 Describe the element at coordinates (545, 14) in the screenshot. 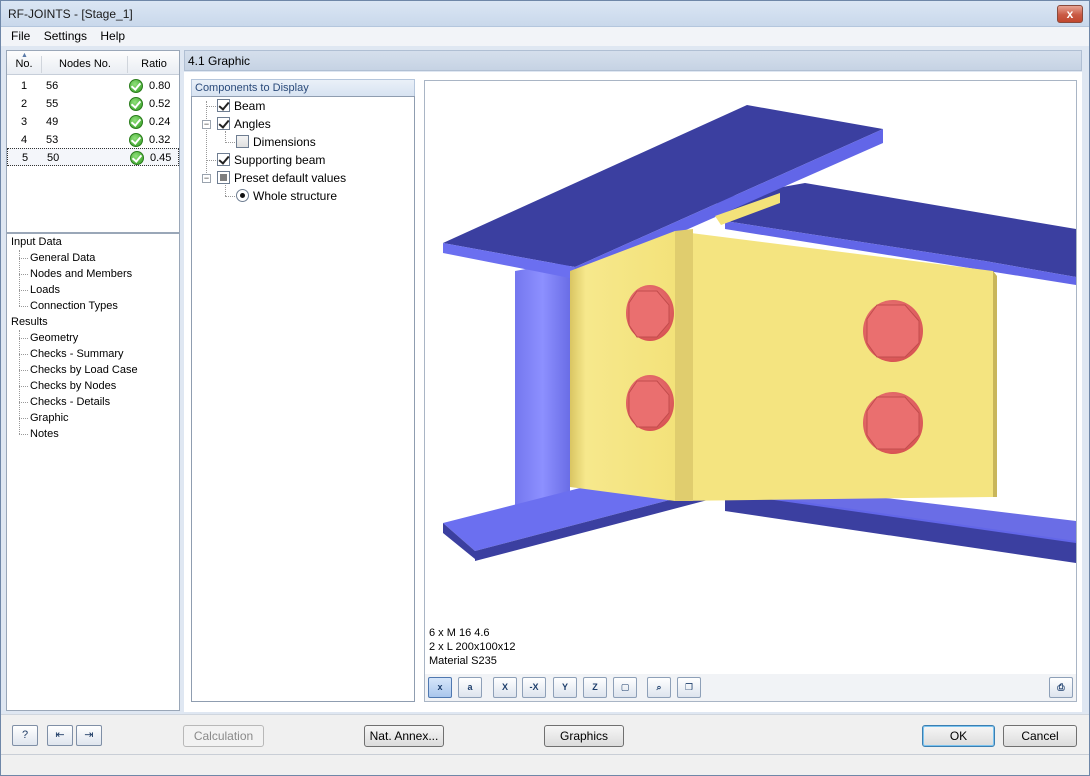

I see `title-bar: RF-JOINTS - [Stage_1] x` at that location.